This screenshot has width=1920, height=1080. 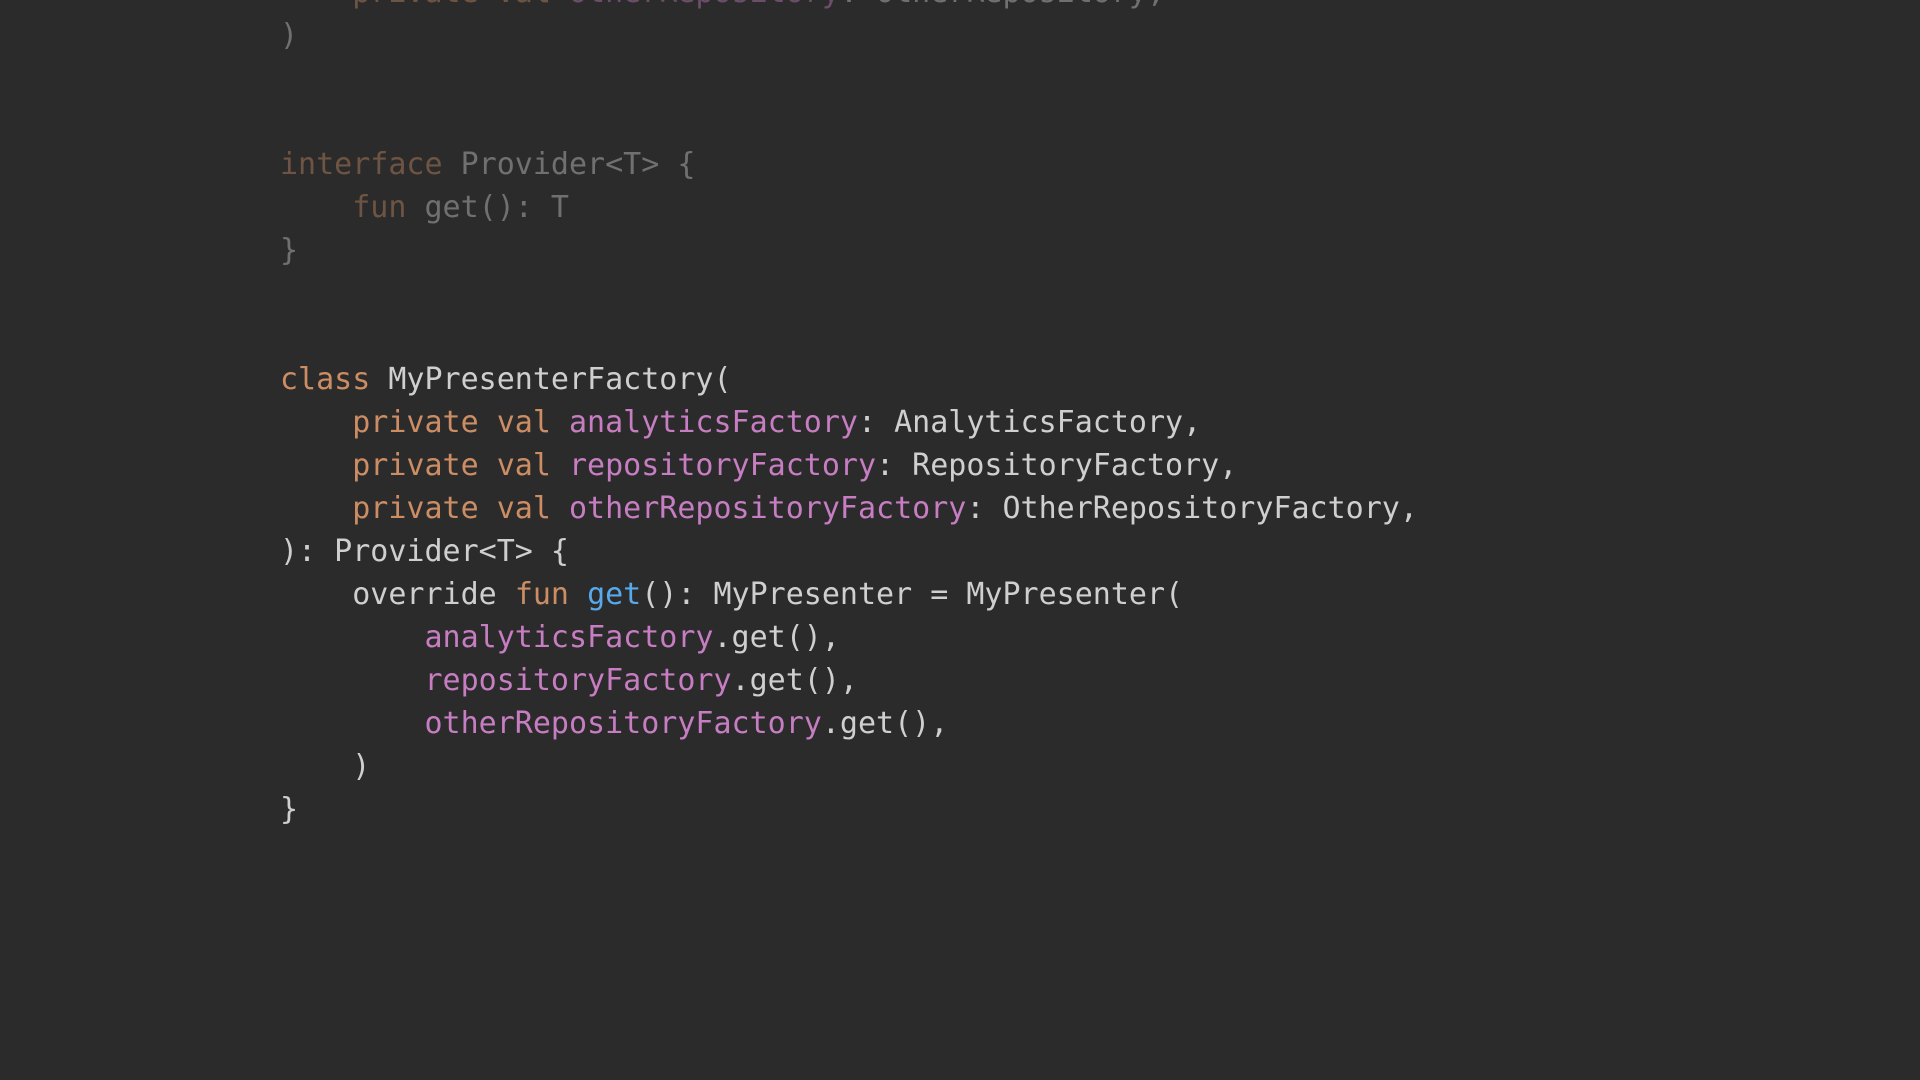 What do you see at coordinates (487, 207) in the screenshot?
I see `code-token-plain: get(): T` at bounding box center [487, 207].